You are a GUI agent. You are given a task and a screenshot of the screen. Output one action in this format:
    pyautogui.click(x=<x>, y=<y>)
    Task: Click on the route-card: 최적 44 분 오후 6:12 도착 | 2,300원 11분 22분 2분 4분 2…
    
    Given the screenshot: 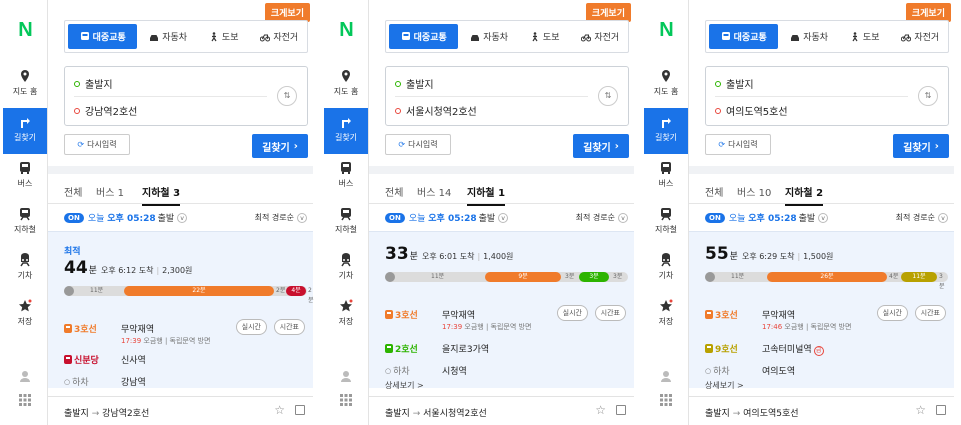 What is the action you would take?
    pyautogui.click(x=181, y=309)
    